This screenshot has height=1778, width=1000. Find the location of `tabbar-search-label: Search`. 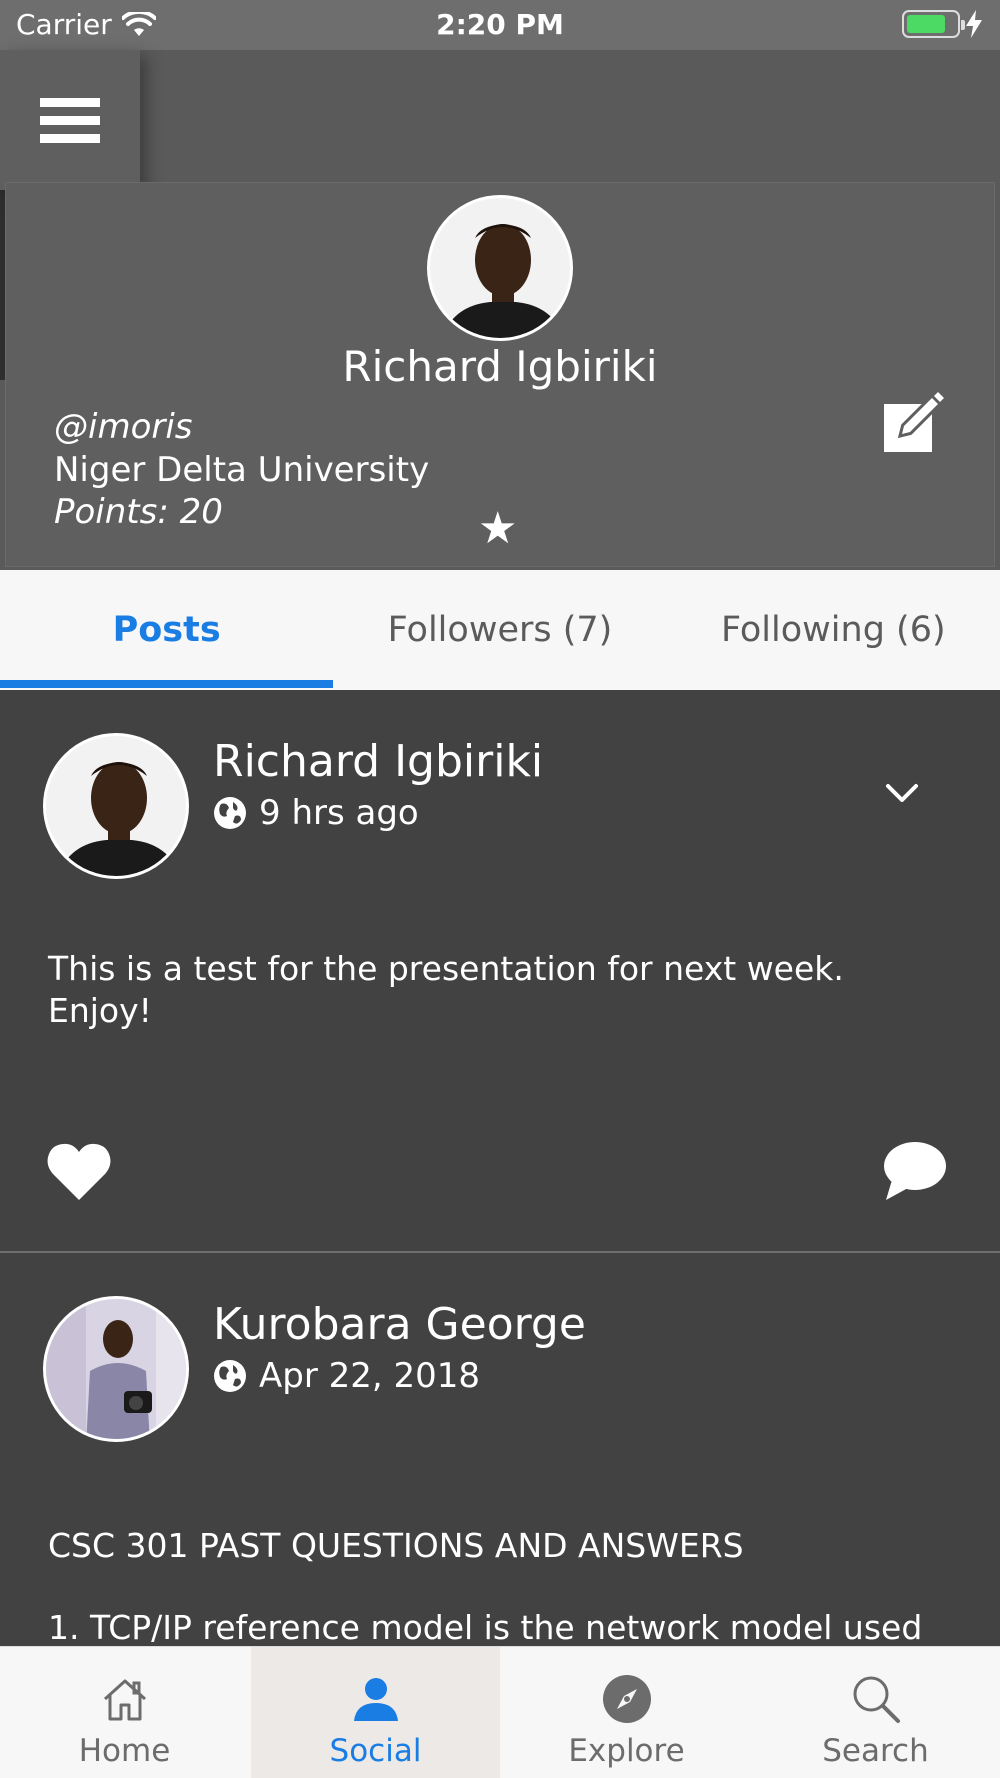

tabbar-search-label: Search is located at coordinates (875, 1751).